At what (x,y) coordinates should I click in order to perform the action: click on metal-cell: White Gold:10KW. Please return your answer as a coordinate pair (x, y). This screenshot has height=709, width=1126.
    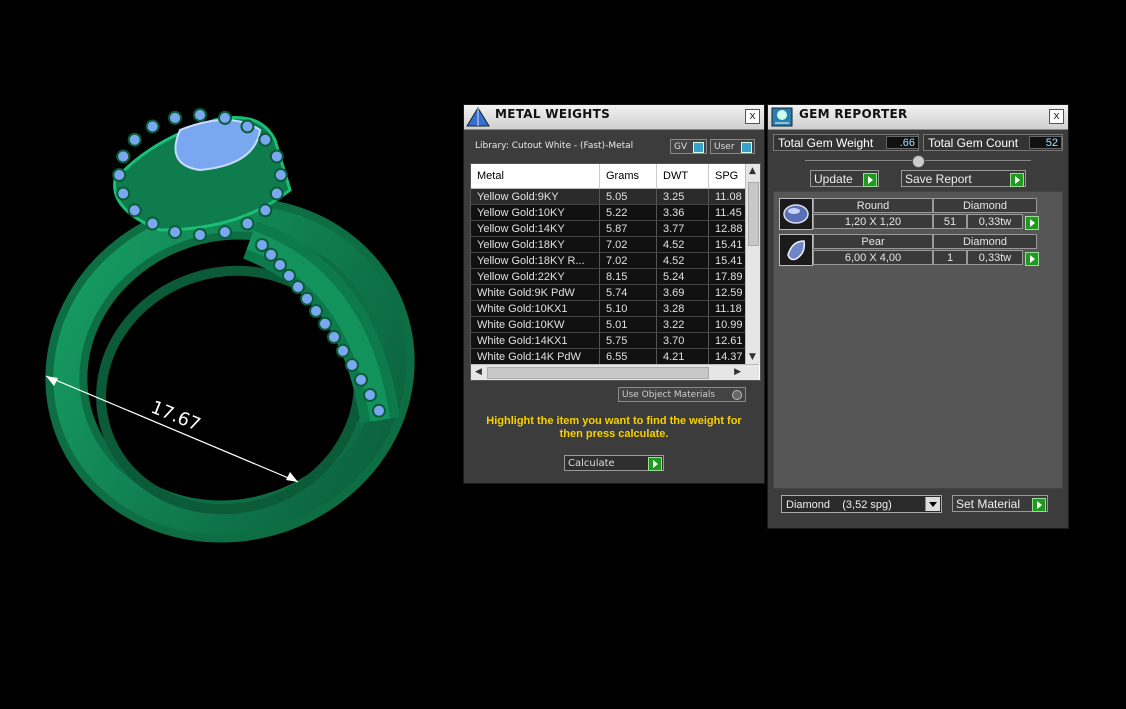
    Looking at the image, I should click on (535, 324).